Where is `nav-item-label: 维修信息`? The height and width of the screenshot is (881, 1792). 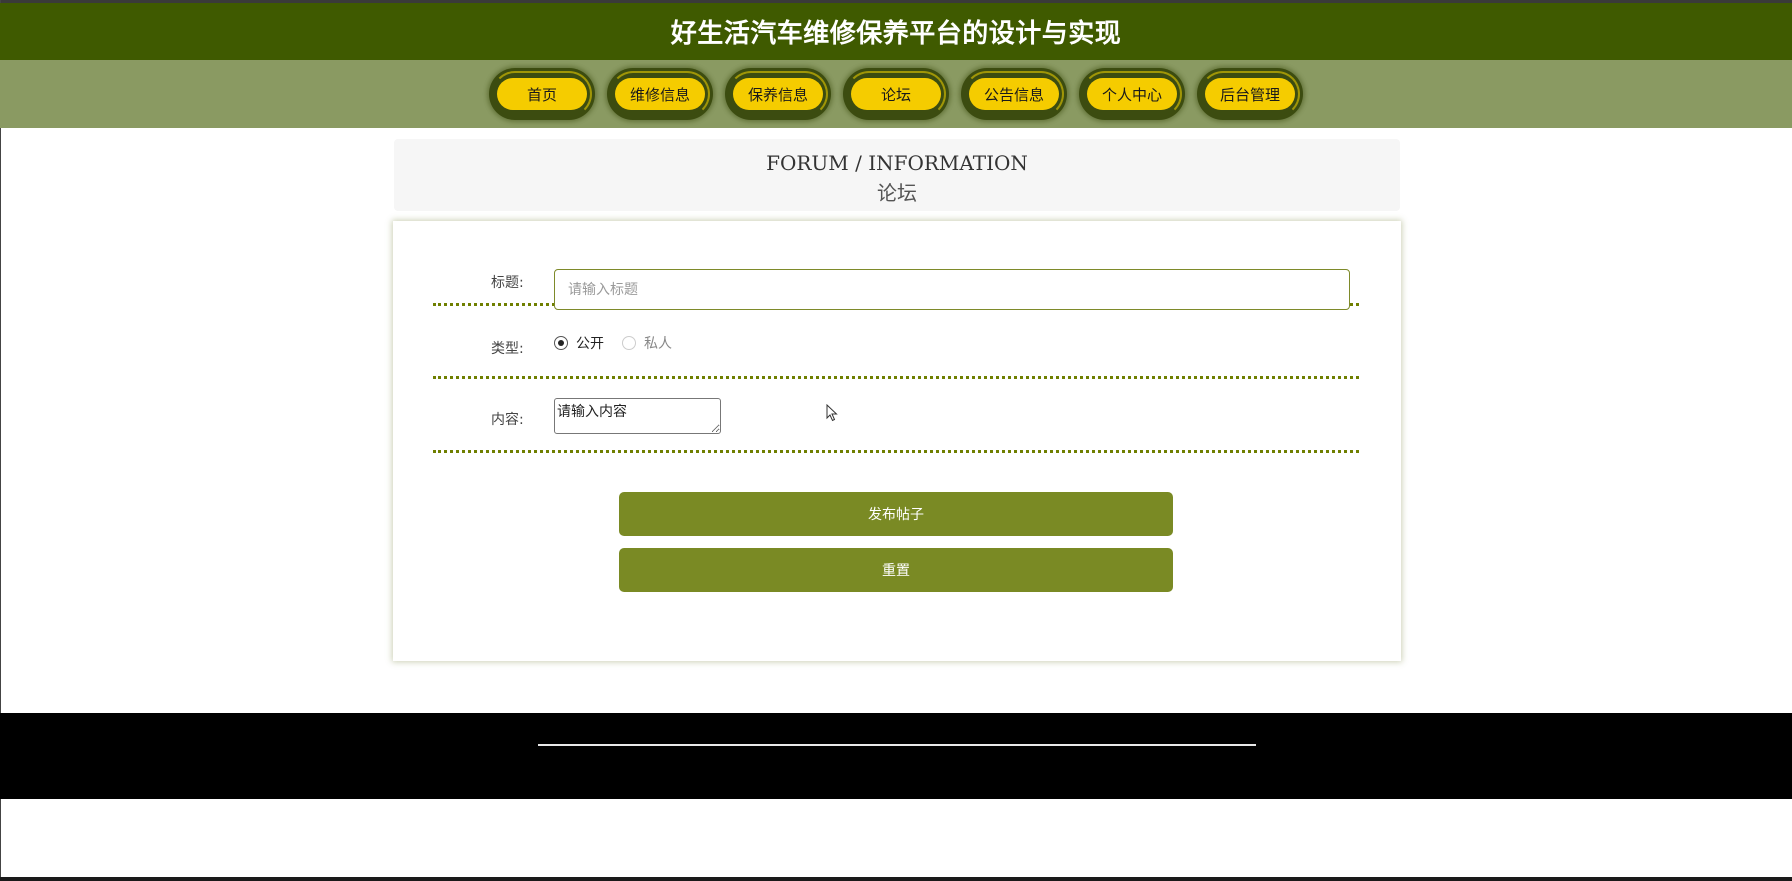
nav-item-label: 维修信息 is located at coordinates (660, 94).